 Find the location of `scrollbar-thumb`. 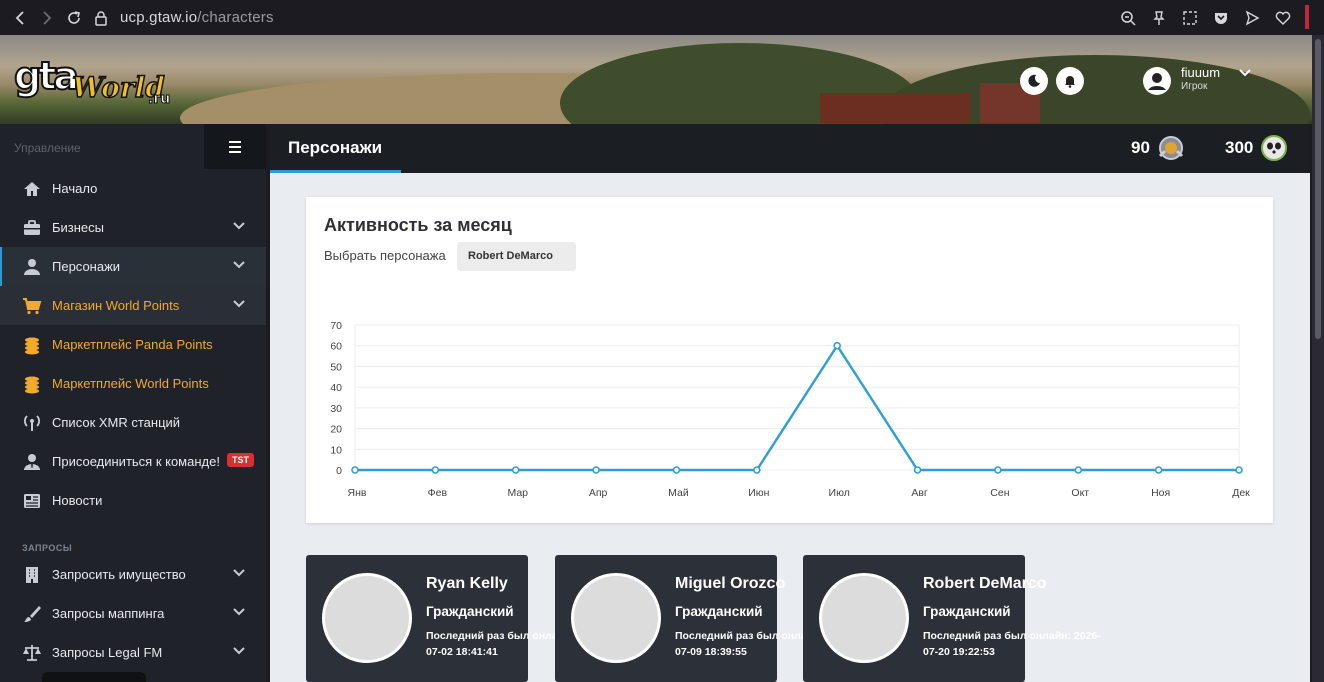

scrollbar-thumb is located at coordinates (1318, 189).